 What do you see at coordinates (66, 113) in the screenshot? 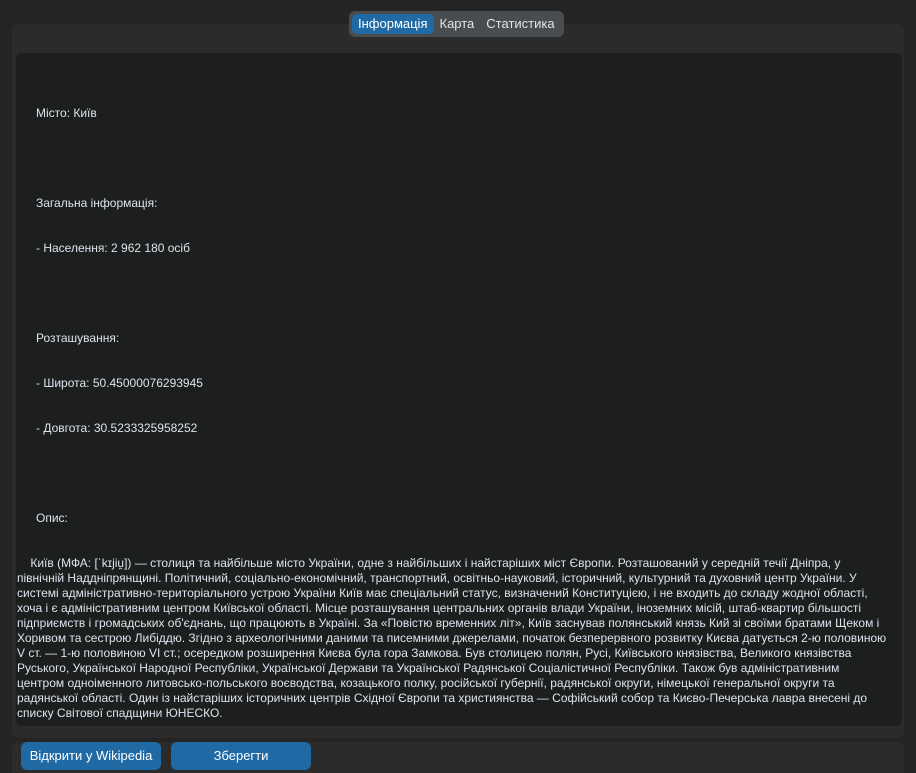
I see `city-line: Місто: Київ` at bounding box center [66, 113].